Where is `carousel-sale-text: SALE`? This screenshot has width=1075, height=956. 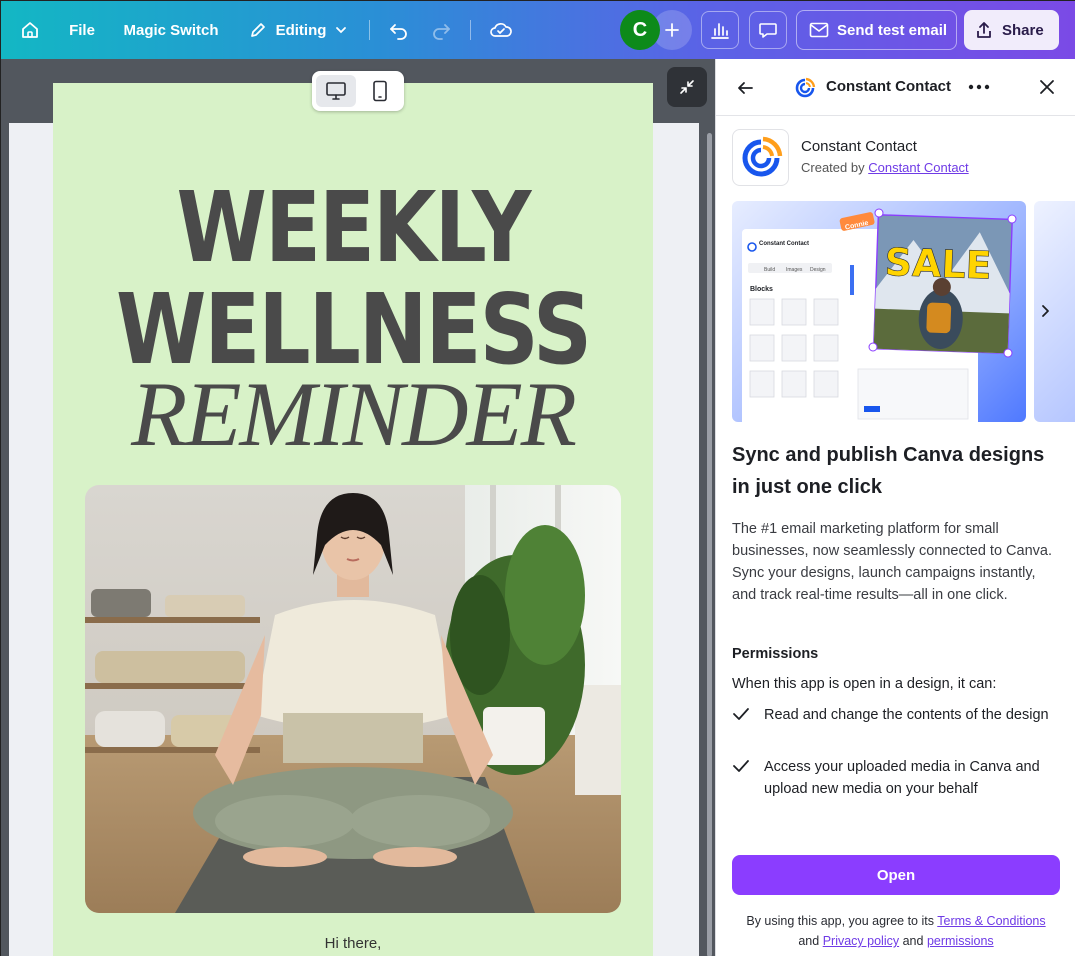
carousel-sale-text: SALE is located at coordinates (938, 264).